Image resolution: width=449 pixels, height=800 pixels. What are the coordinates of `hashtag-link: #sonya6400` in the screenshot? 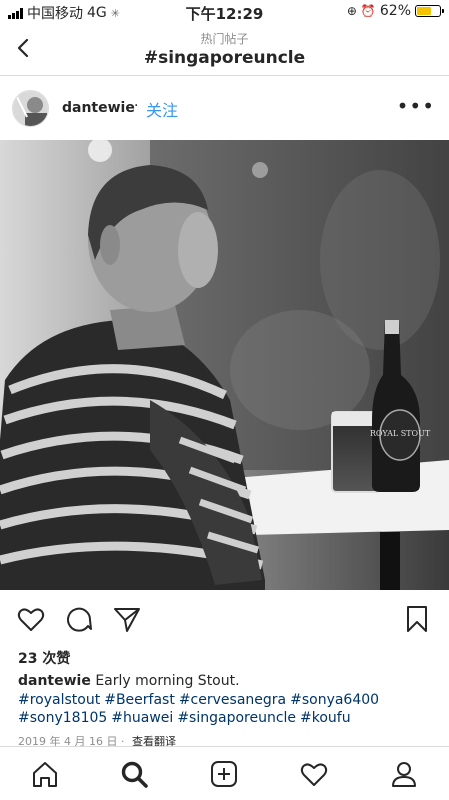 It's located at (334, 700).